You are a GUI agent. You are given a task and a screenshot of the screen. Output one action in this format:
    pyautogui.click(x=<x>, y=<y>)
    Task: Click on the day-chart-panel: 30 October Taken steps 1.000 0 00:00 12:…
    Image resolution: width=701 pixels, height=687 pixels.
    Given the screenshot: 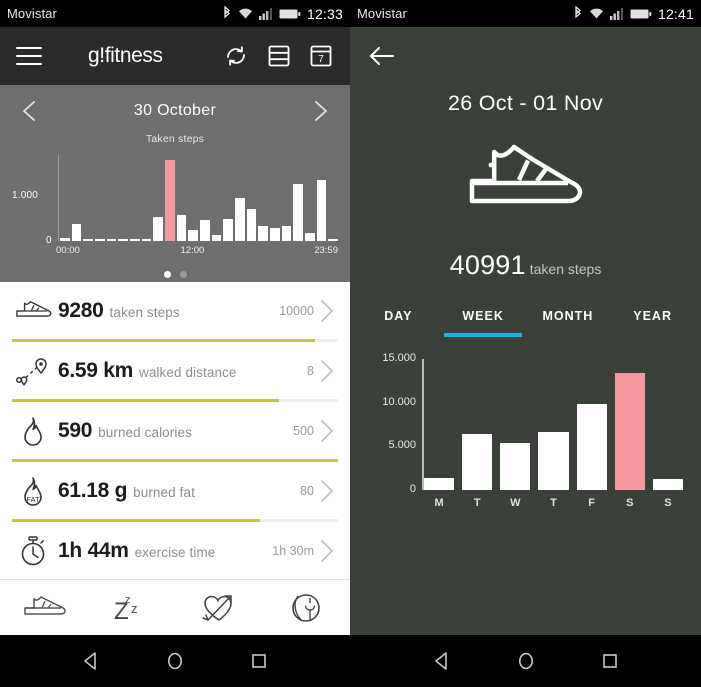 What is the action you would take?
    pyautogui.click(x=175, y=183)
    